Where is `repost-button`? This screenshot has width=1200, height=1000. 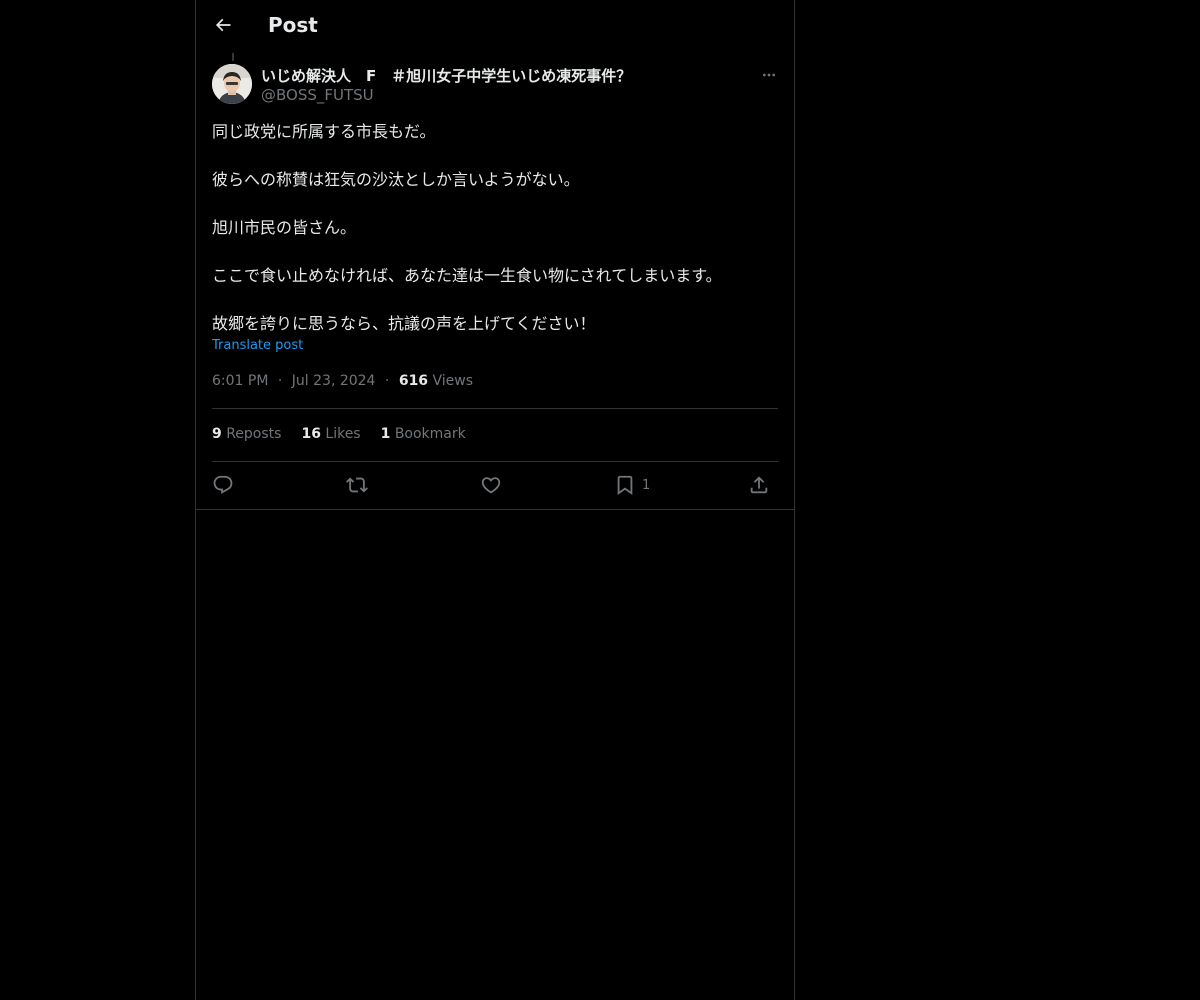
repost-button is located at coordinates (357, 485).